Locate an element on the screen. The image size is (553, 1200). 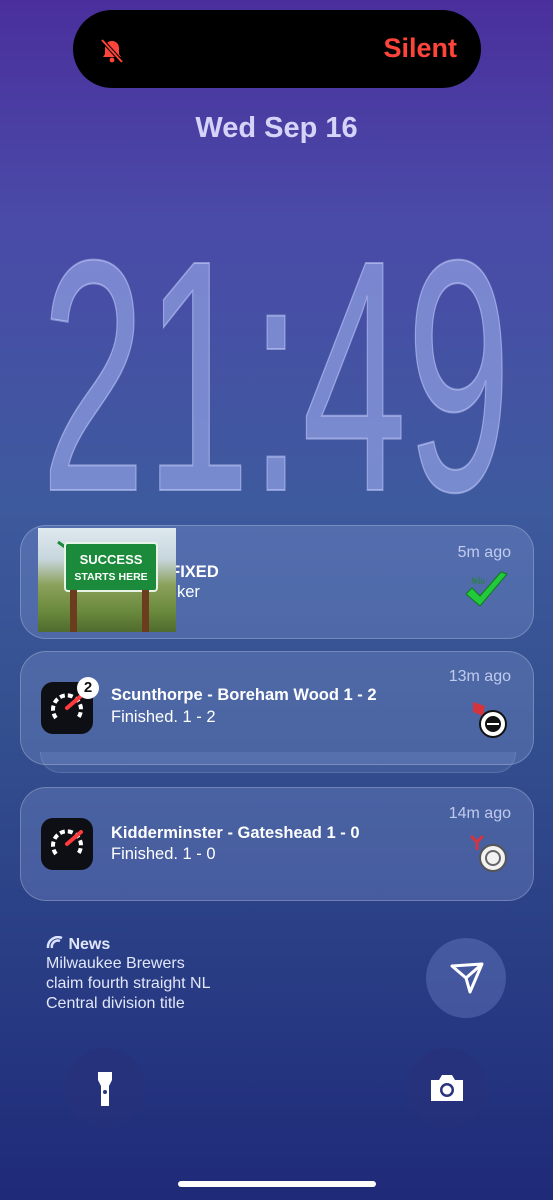
flashlight-icon is located at coordinates (105, 1089).